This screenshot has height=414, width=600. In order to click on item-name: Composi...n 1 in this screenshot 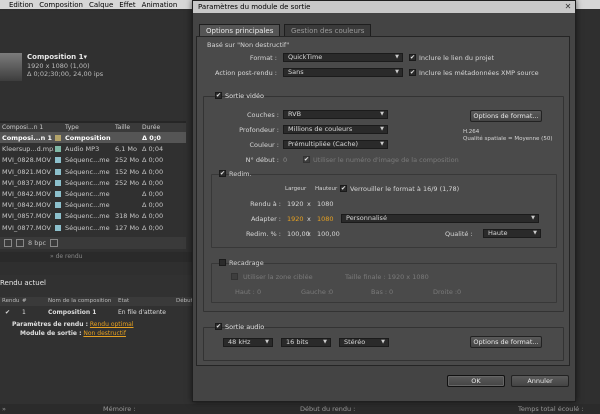, I will do `click(27, 138)`.